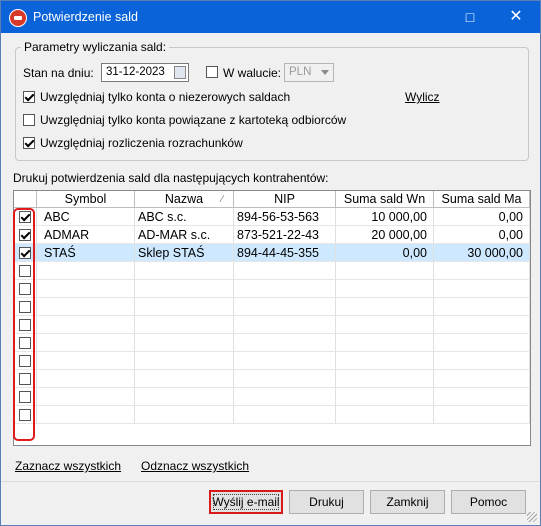 The width and height of the screenshot is (541, 526). What do you see at coordinates (422, 97) in the screenshot?
I see `calc-link: Wylicz` at bounding box center [422, 97].